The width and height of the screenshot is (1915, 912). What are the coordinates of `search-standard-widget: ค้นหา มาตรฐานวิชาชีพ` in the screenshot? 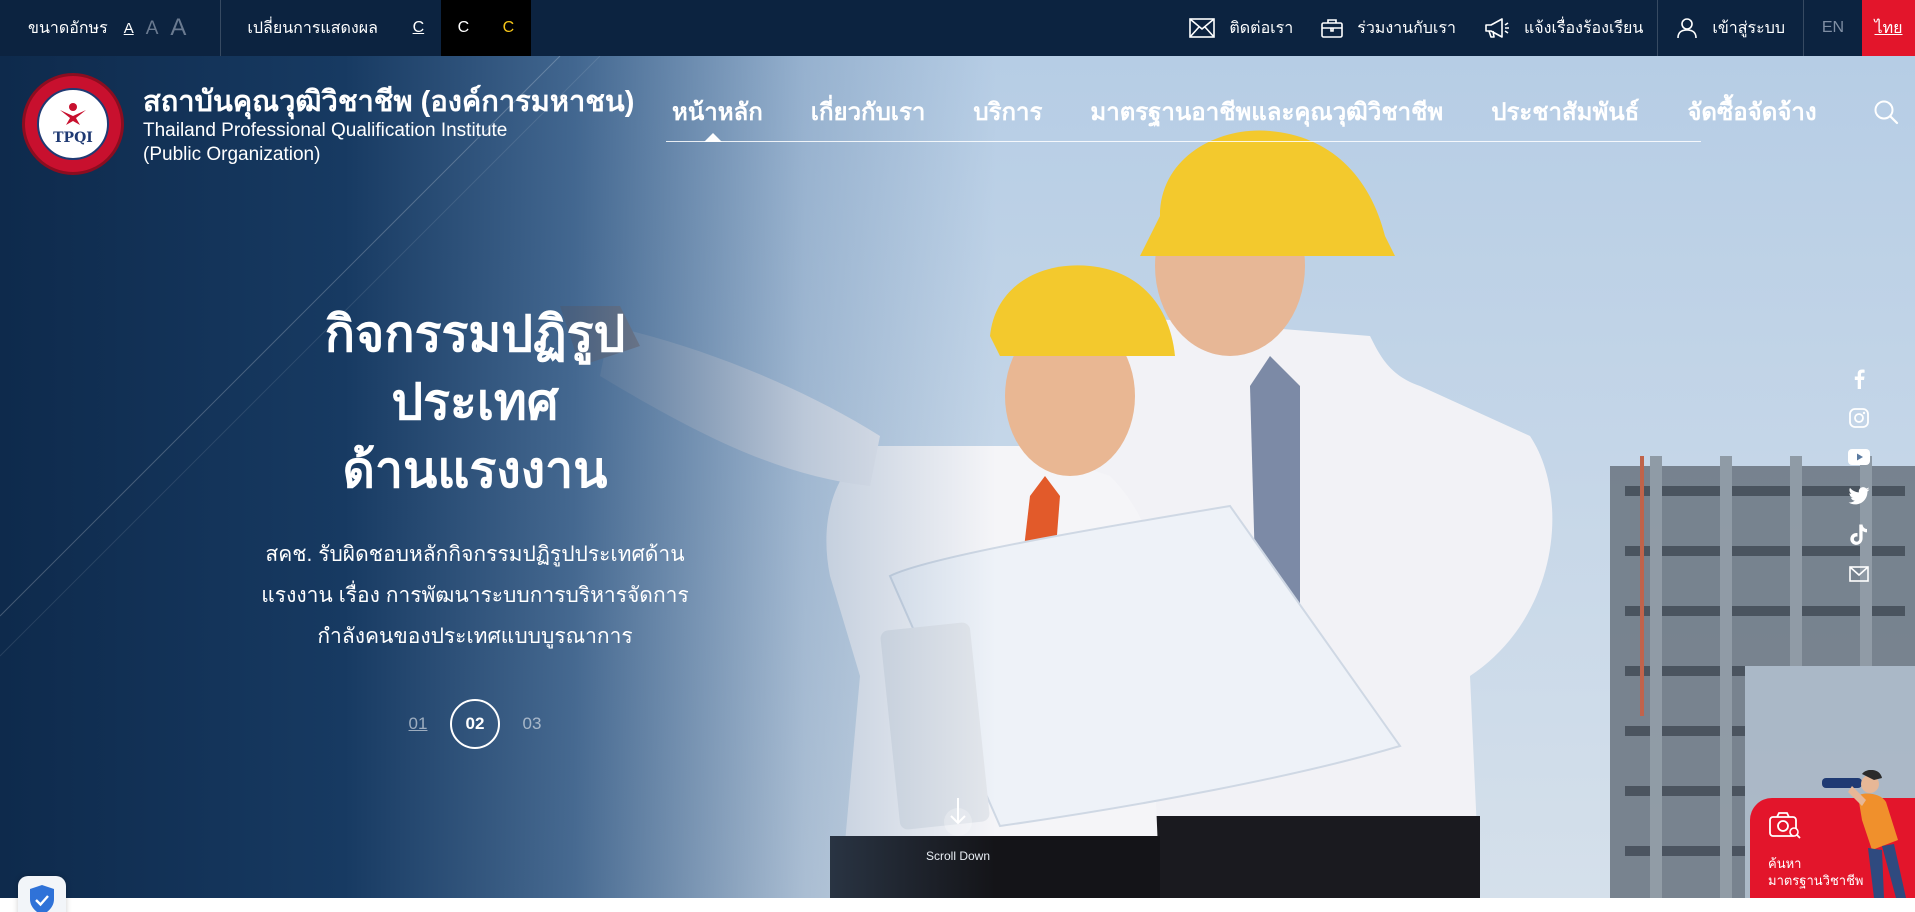 It's located at (1832, 834).